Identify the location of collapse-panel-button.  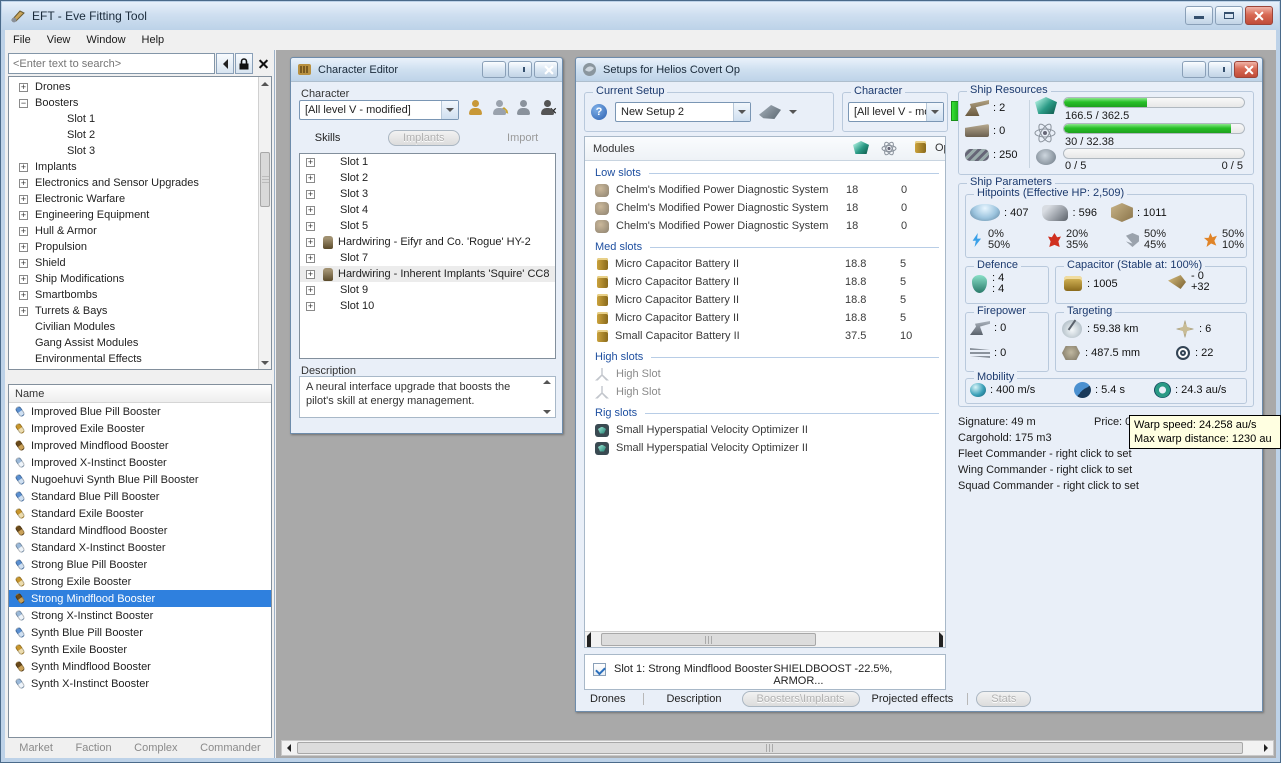
(225, 63).